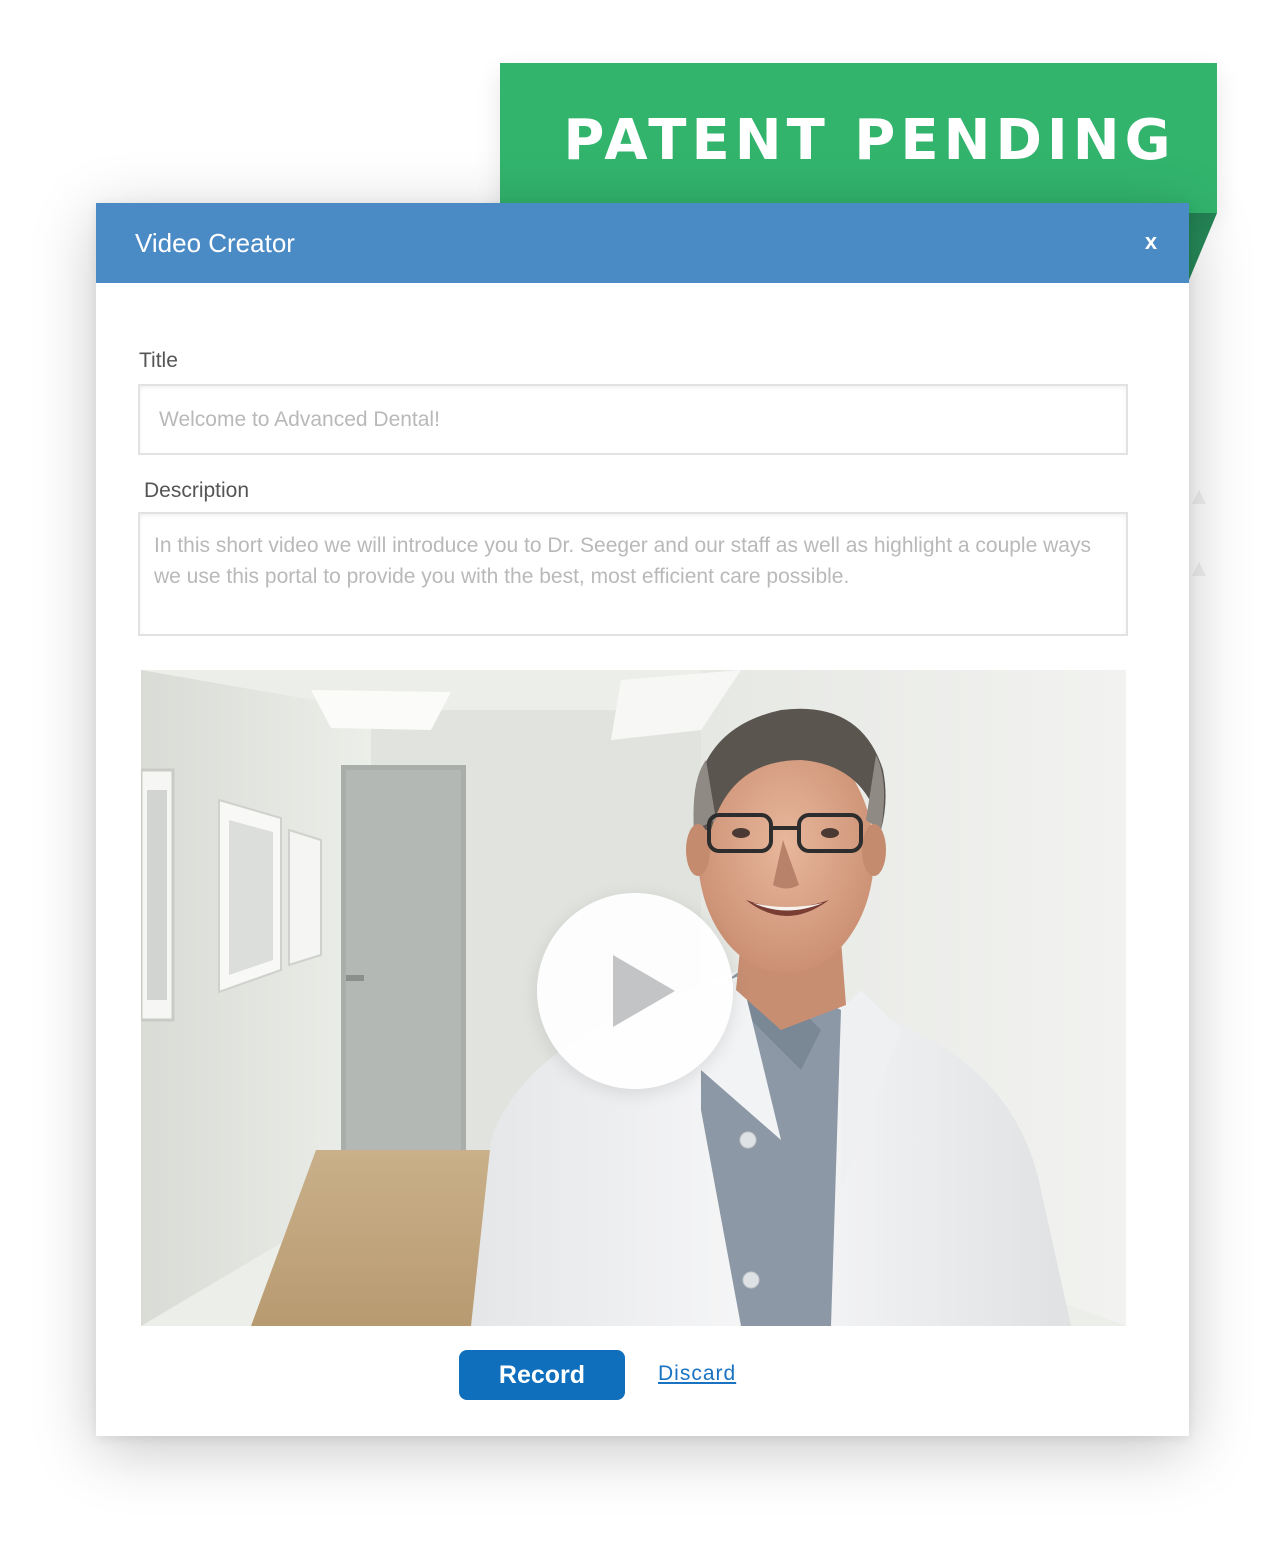 This screenshot has height=1541, width=1285. I want to click on close-button: x, so click(1151, 242).